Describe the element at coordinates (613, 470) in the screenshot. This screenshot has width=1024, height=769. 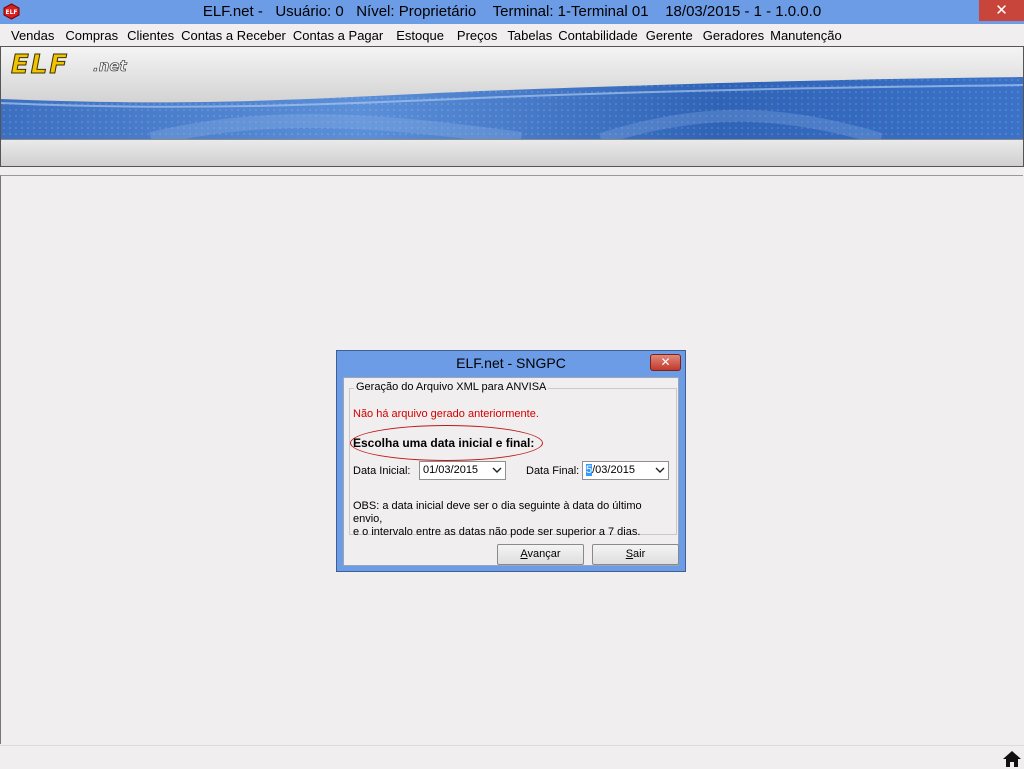
I see `end-date-rest: /03/2015` at that location.